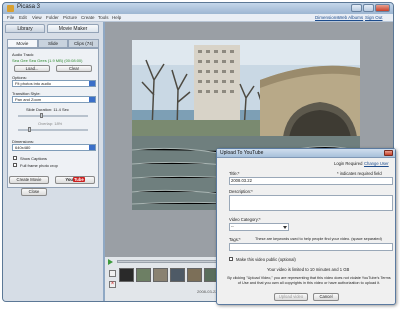 The width and height of the screenshot is (400, 312). I want to click on make-public-checkbox, so click(231, 259).